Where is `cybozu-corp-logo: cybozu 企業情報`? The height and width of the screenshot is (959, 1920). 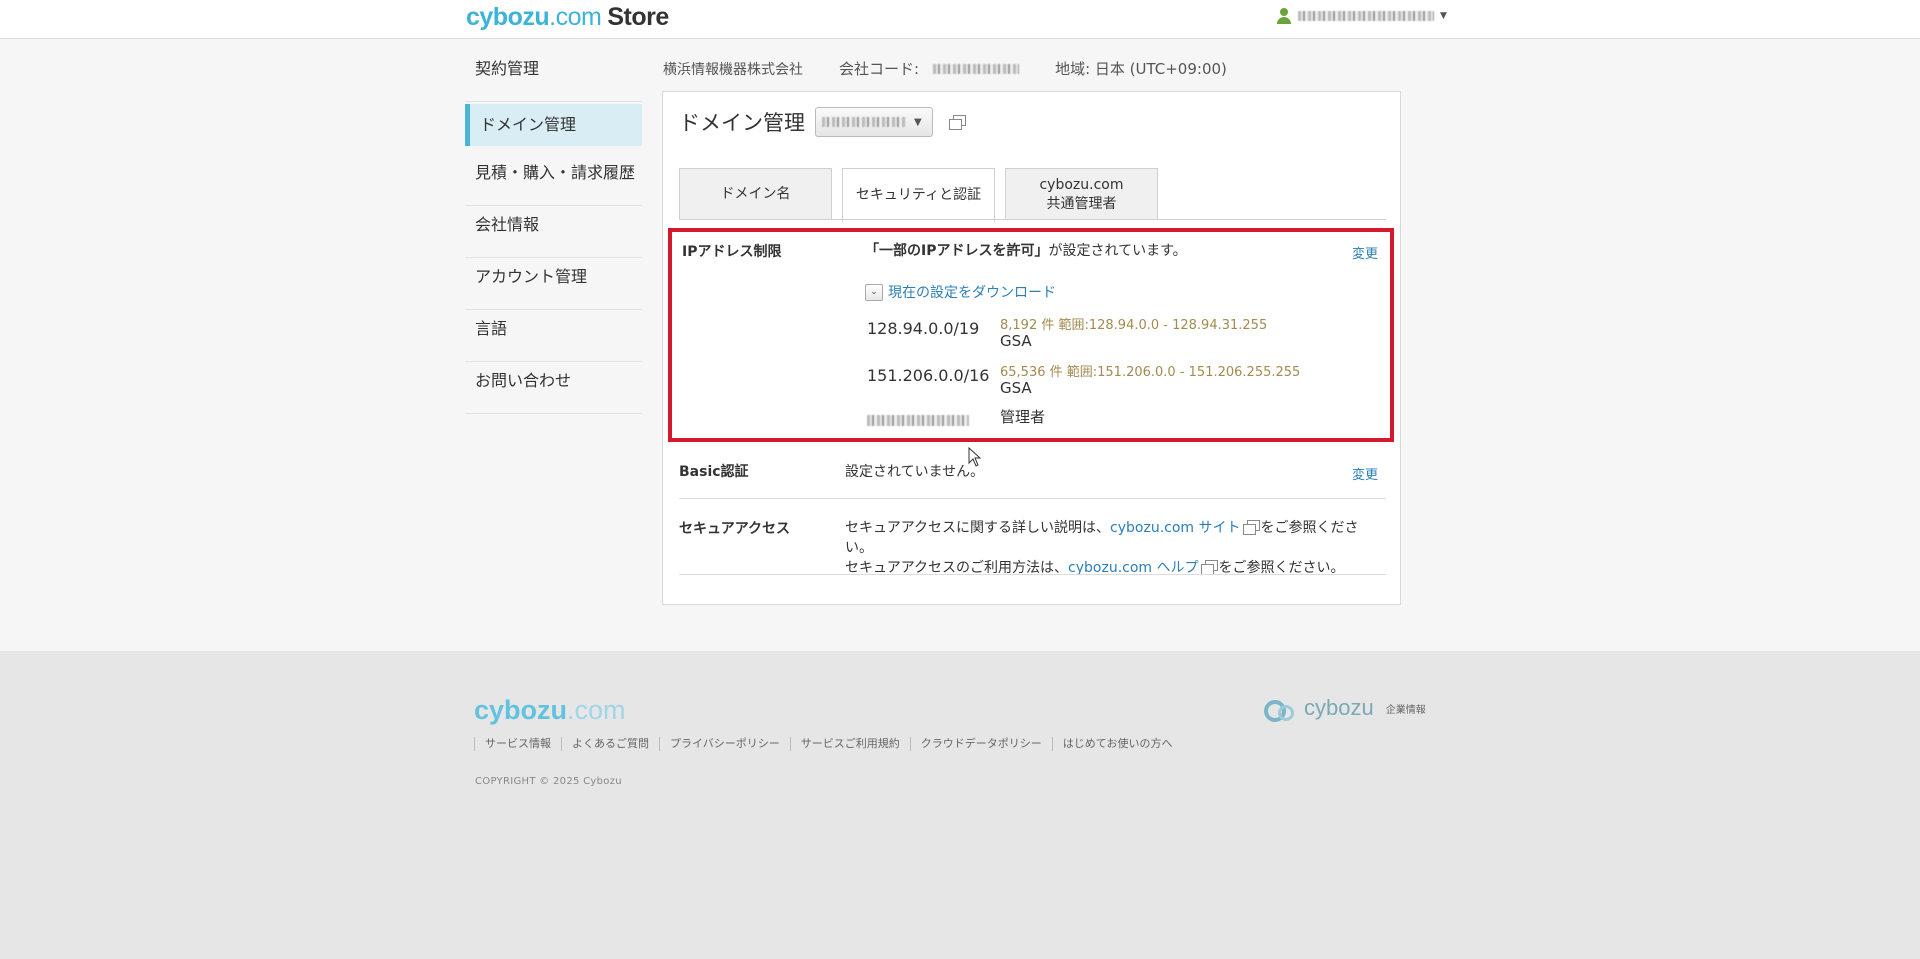
cybozu-corp-logo: cybozu 企業情報 is located at coordinates (1345, 708).